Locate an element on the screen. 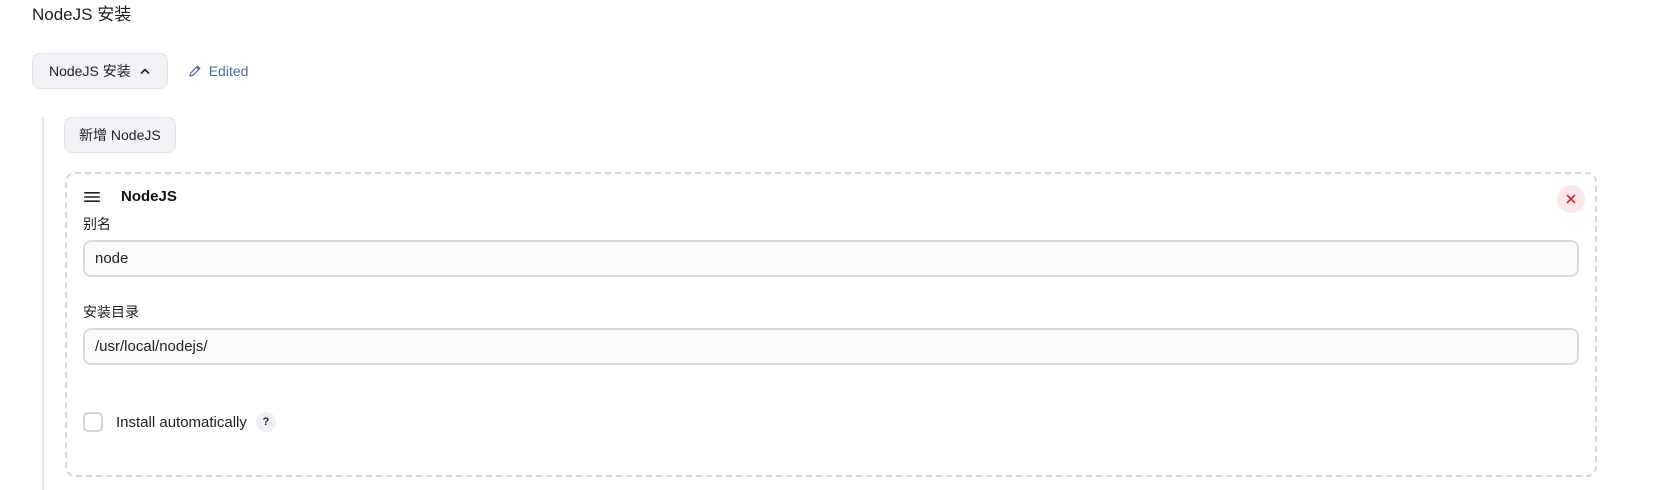 This screenshot has height=490, width=1670. auto-install-row: Install automatically ? is located at coordinates (179, 422).